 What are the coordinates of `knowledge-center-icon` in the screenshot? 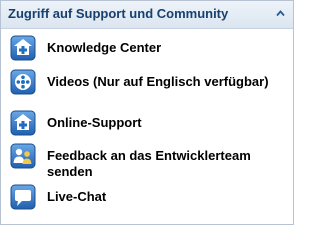 It's located at (23, 48).